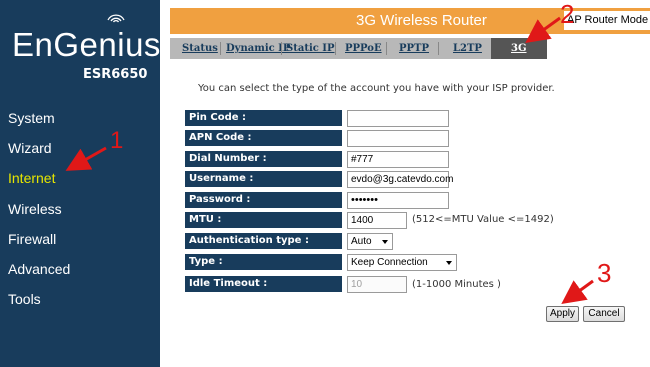  I want to click on annotation-number-1: 1, so click(117, 140).